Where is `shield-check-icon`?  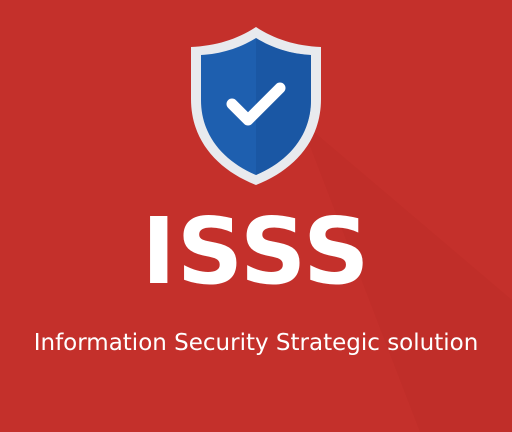 shield-check-icon is located at coordinates (256, 106).